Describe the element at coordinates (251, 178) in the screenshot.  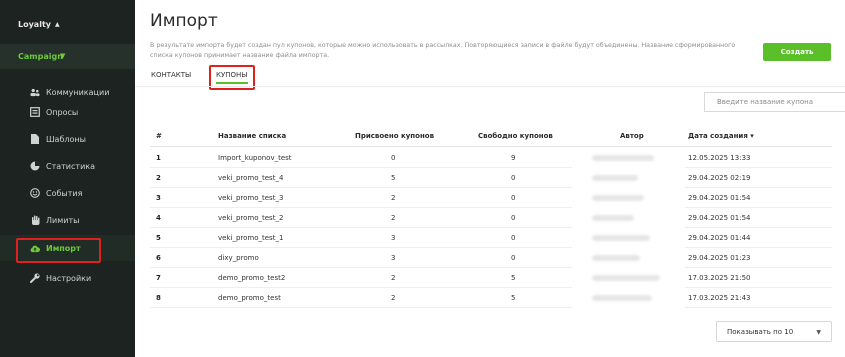
I see `cell-list-name: veki_promo_test_4` at that location.